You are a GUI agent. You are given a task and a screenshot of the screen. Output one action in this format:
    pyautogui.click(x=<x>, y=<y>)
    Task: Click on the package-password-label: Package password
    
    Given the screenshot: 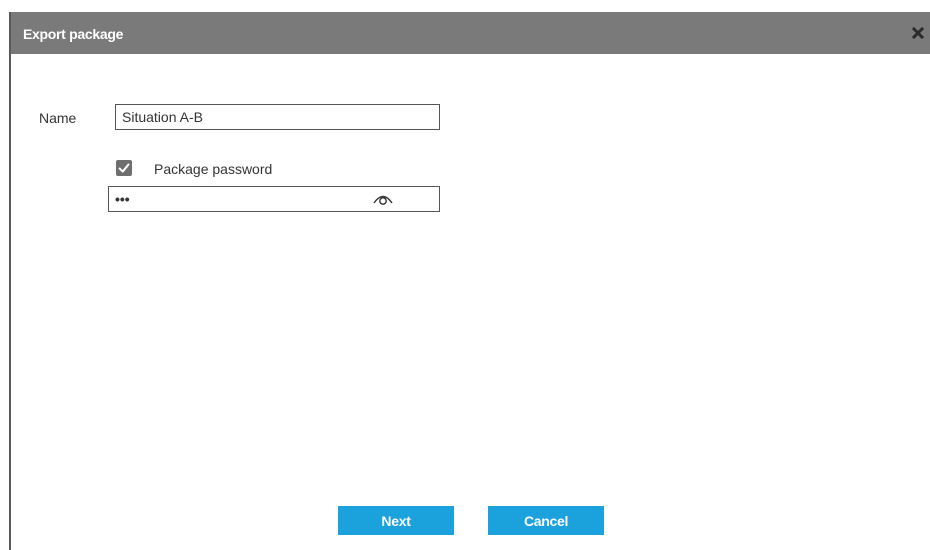 What is the action you would take?
    pyautogui.click(x=213, y=169)
    